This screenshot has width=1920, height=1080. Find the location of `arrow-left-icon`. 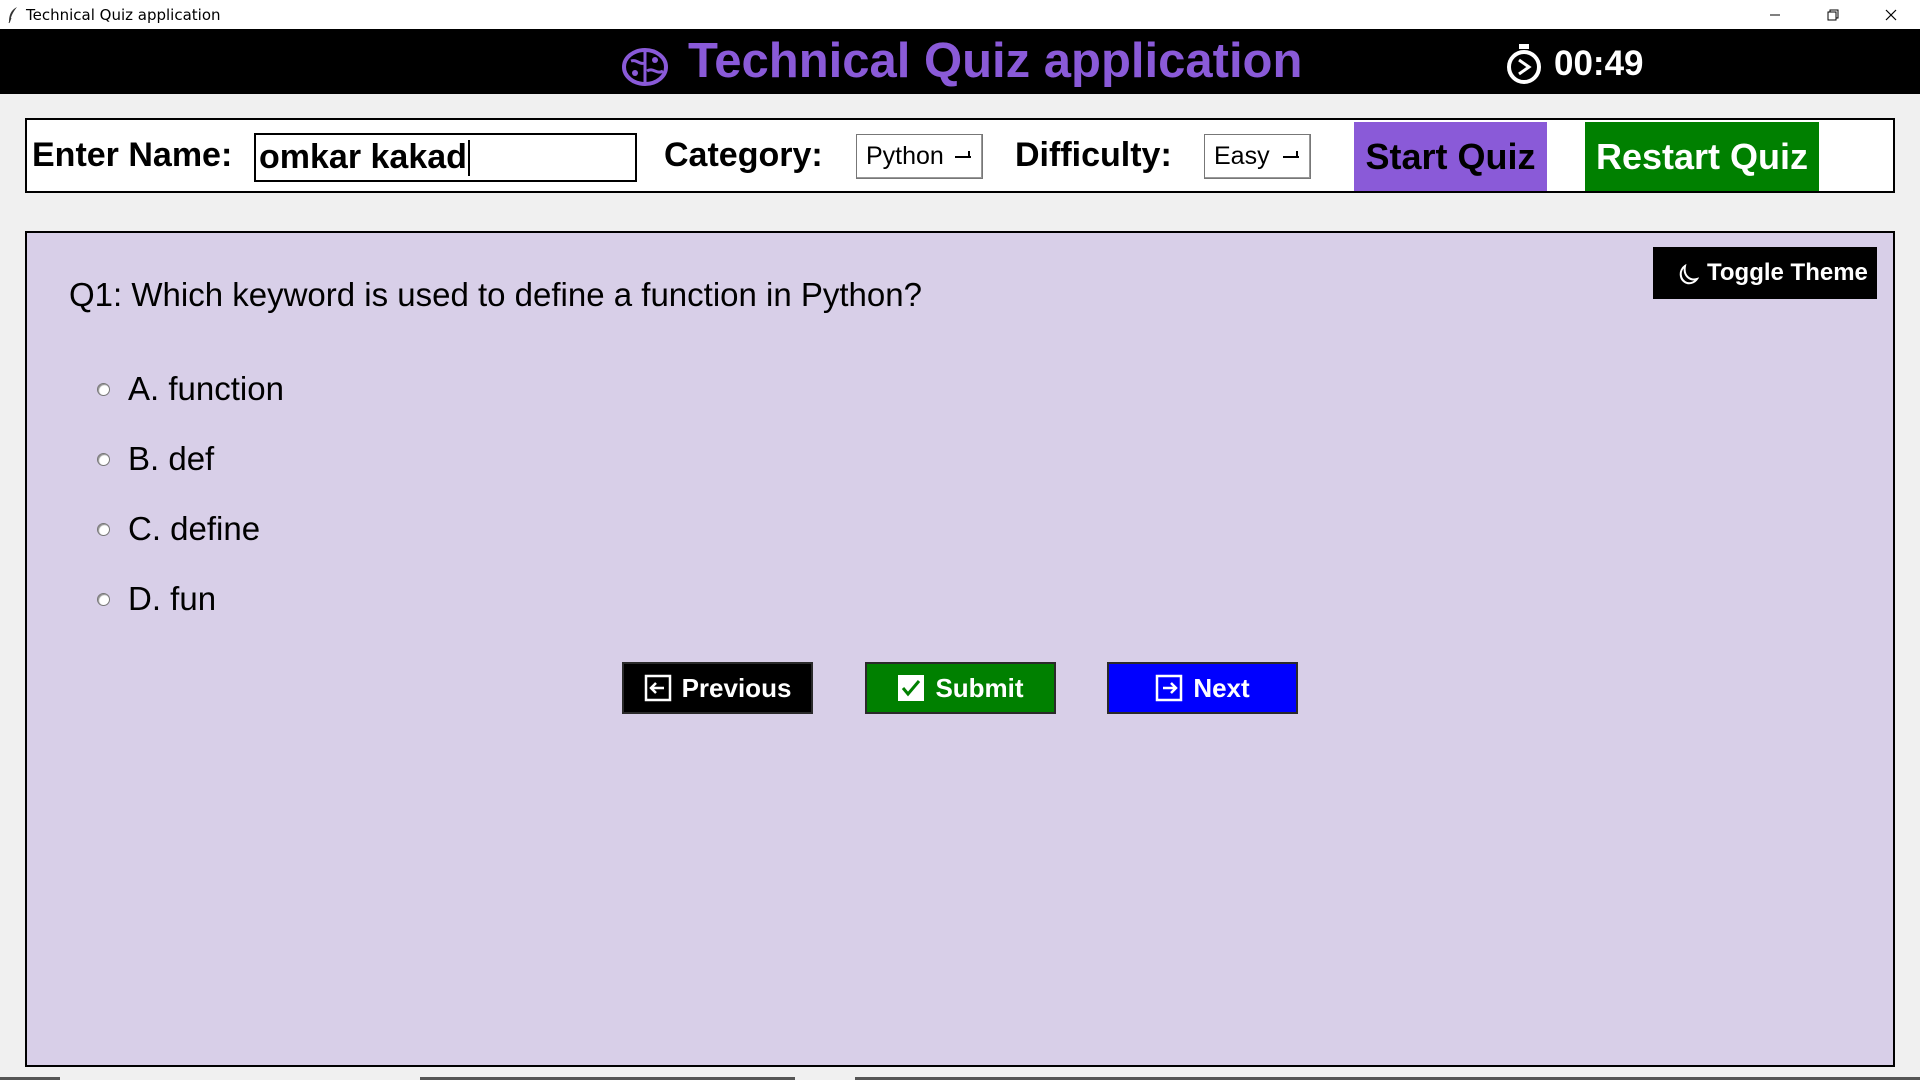

arrow-left-icon is located at coordinates (657, 688).